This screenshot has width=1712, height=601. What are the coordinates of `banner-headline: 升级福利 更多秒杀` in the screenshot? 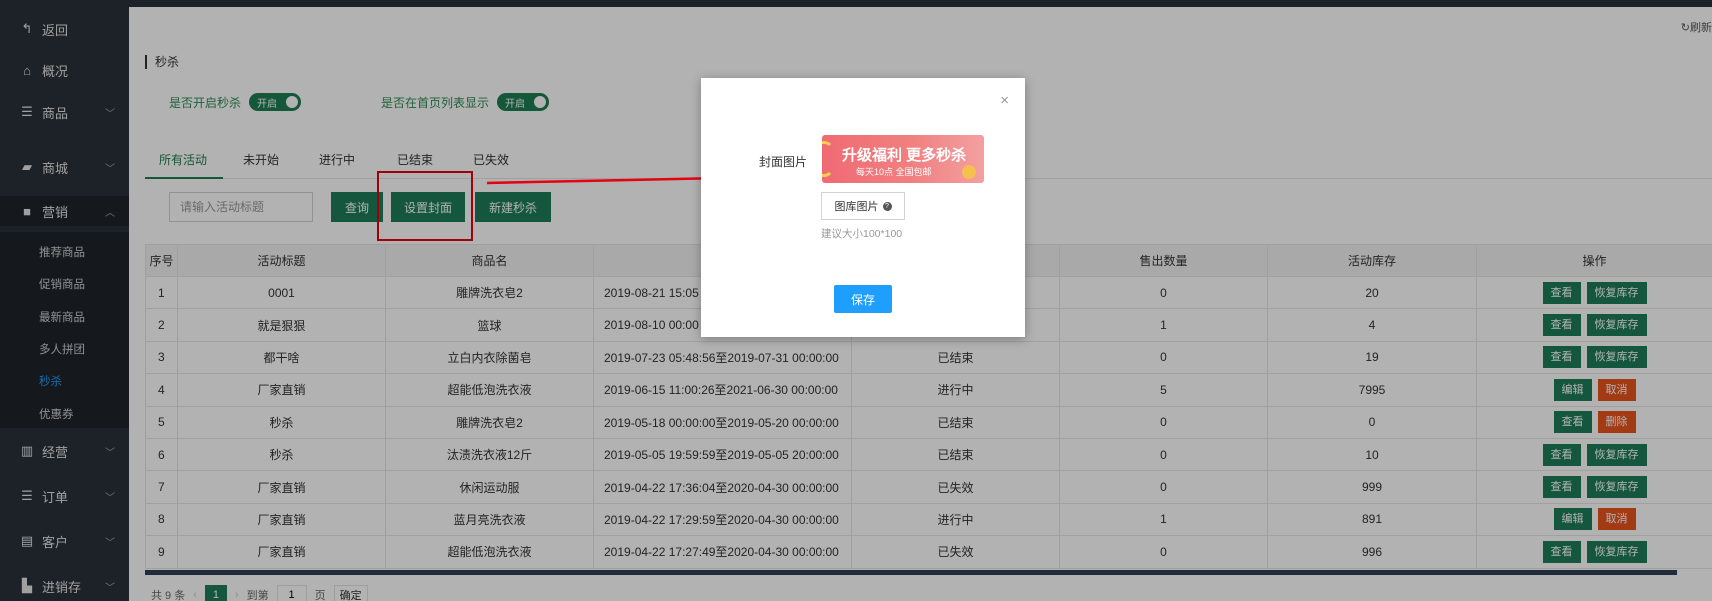 It's located at (904, 155).